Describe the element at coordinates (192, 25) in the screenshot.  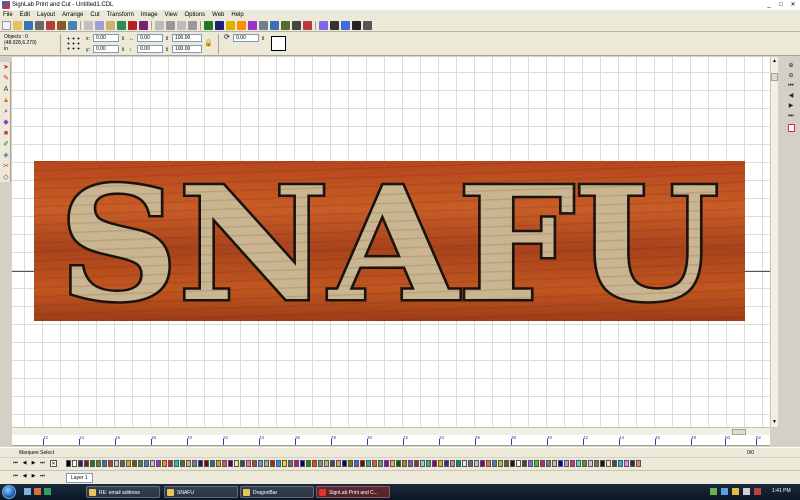
I see `distribute-icon` at that location.